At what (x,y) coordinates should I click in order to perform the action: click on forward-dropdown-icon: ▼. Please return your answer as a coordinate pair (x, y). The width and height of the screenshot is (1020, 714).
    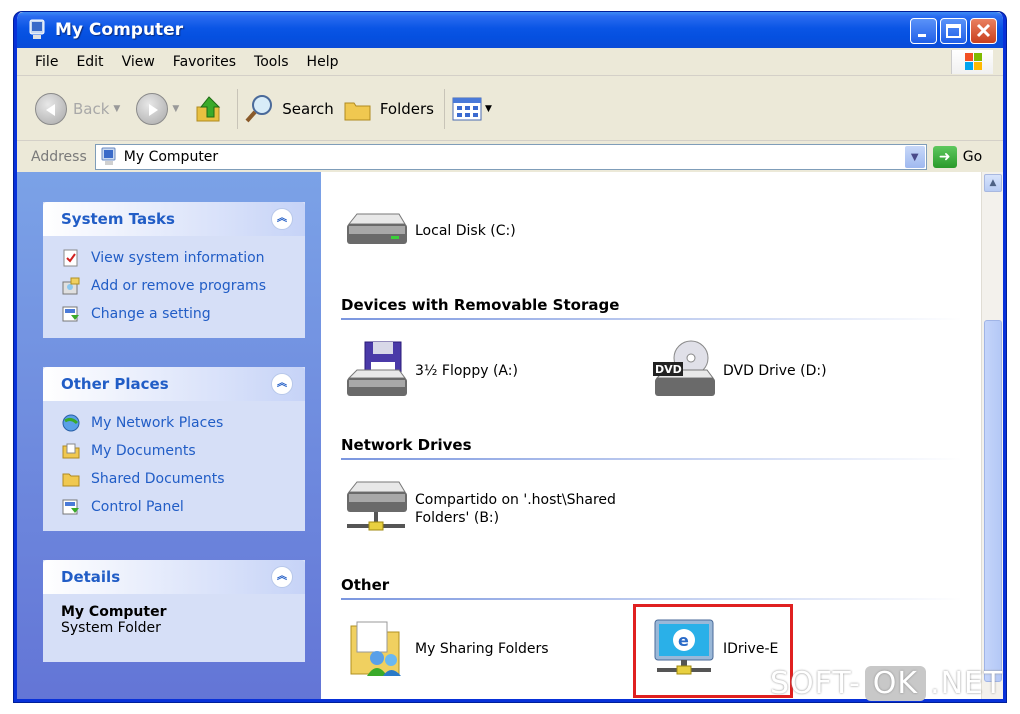
    Looking at the image, I should click on (175, 109).